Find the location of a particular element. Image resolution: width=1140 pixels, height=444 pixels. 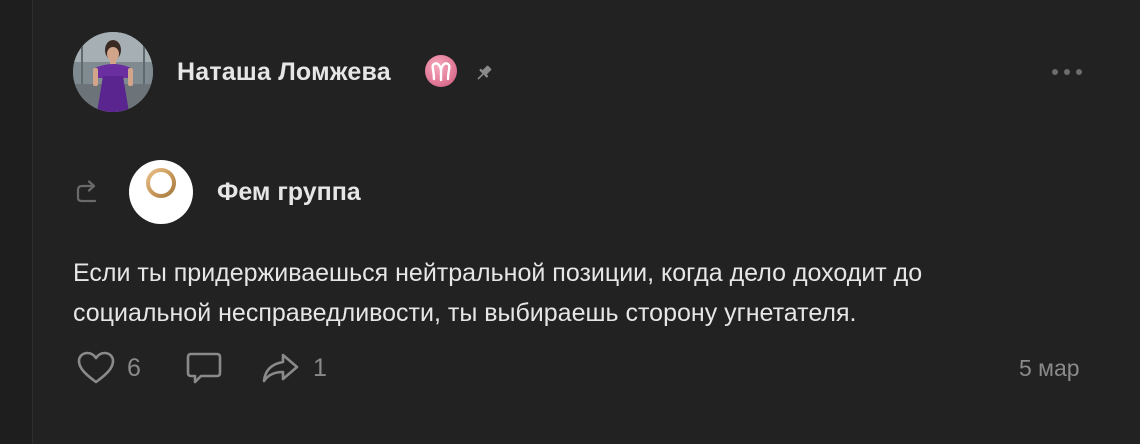

like-button: 6 is located at coordinates (108, 368).